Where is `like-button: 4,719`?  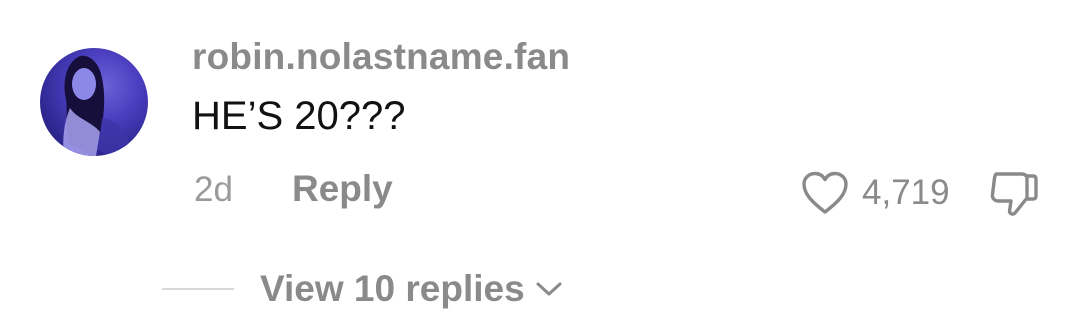 like-button: 4,719 is located at coordinates (875, 193).